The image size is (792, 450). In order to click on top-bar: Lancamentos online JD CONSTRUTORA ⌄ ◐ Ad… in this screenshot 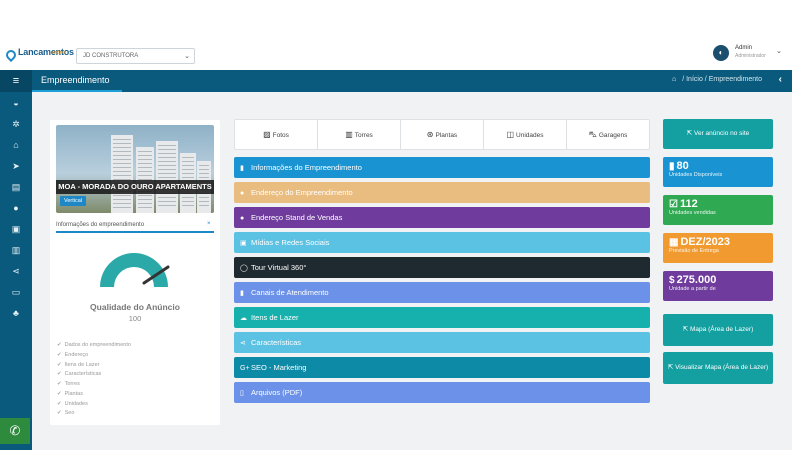, I will do `click(396, 55)`.